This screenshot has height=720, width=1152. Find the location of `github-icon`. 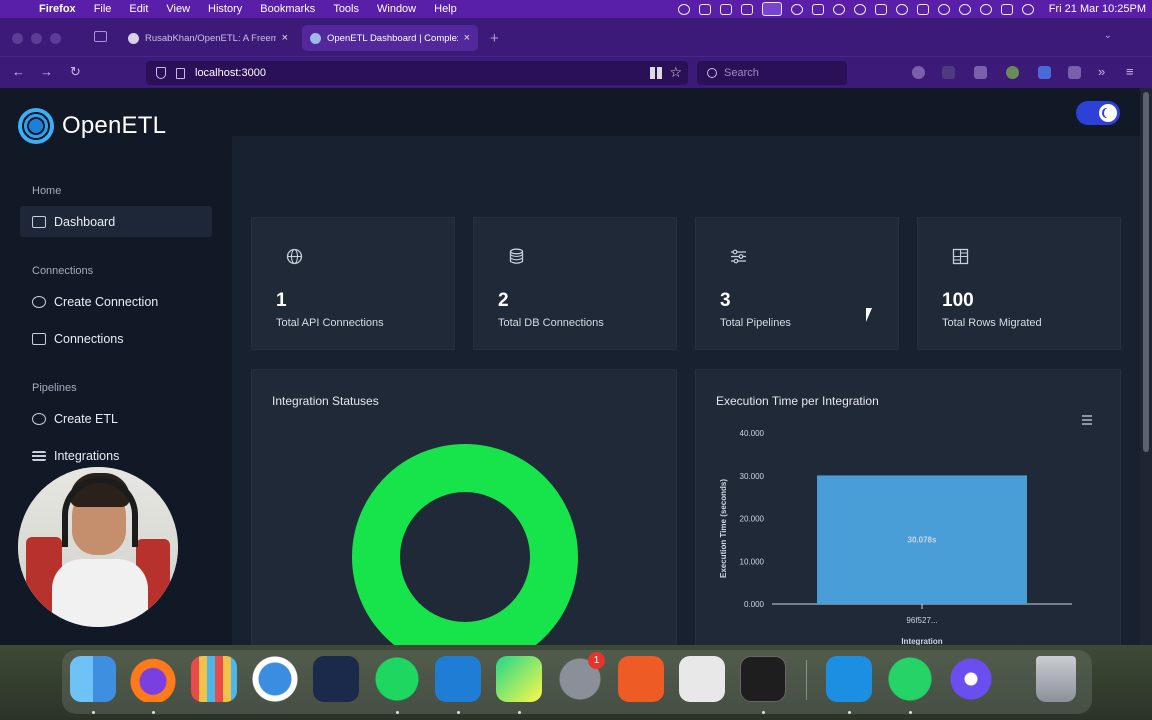

github-icon is located at coordinates (133, 38).